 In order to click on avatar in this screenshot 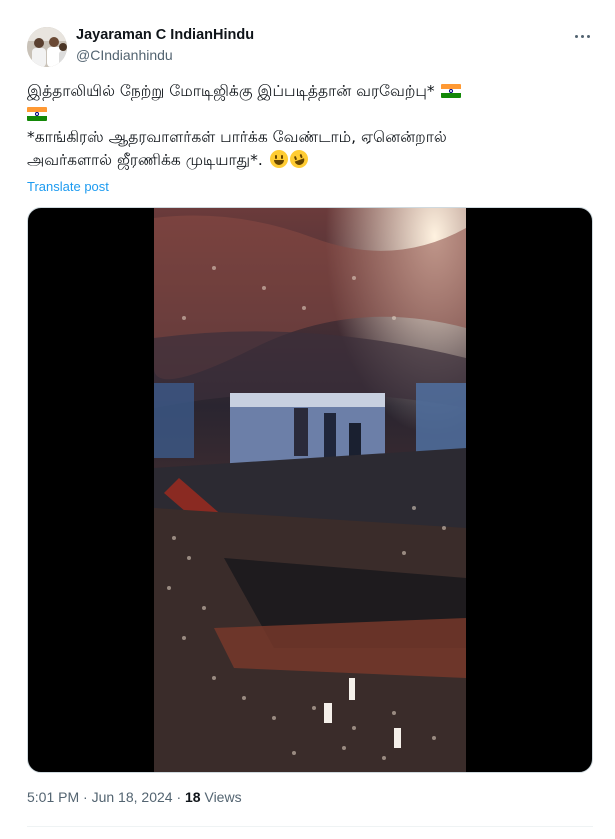, I will do `click(47, 47)`.